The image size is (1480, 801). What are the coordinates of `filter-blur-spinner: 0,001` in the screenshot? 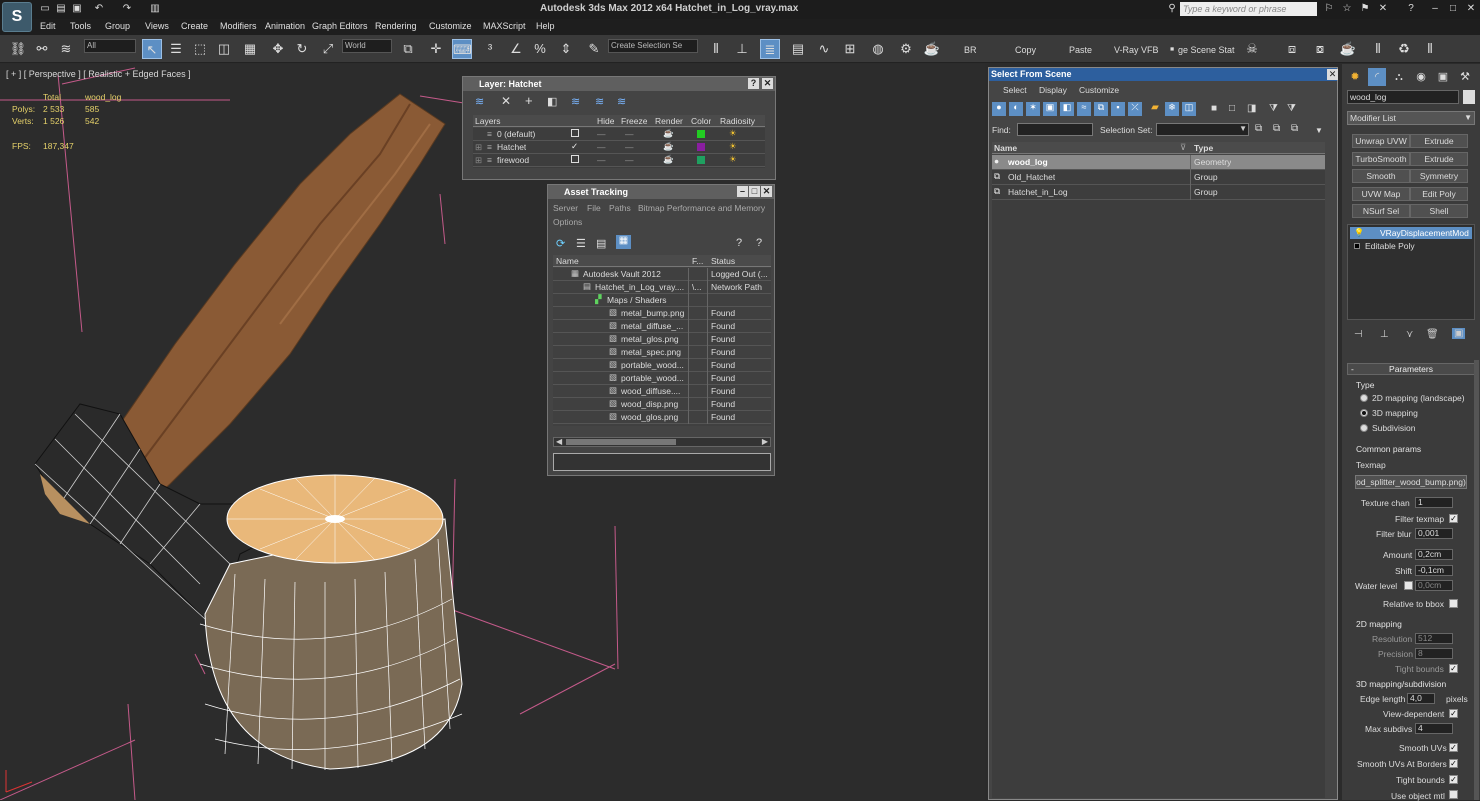 It's located at (1434, 533).